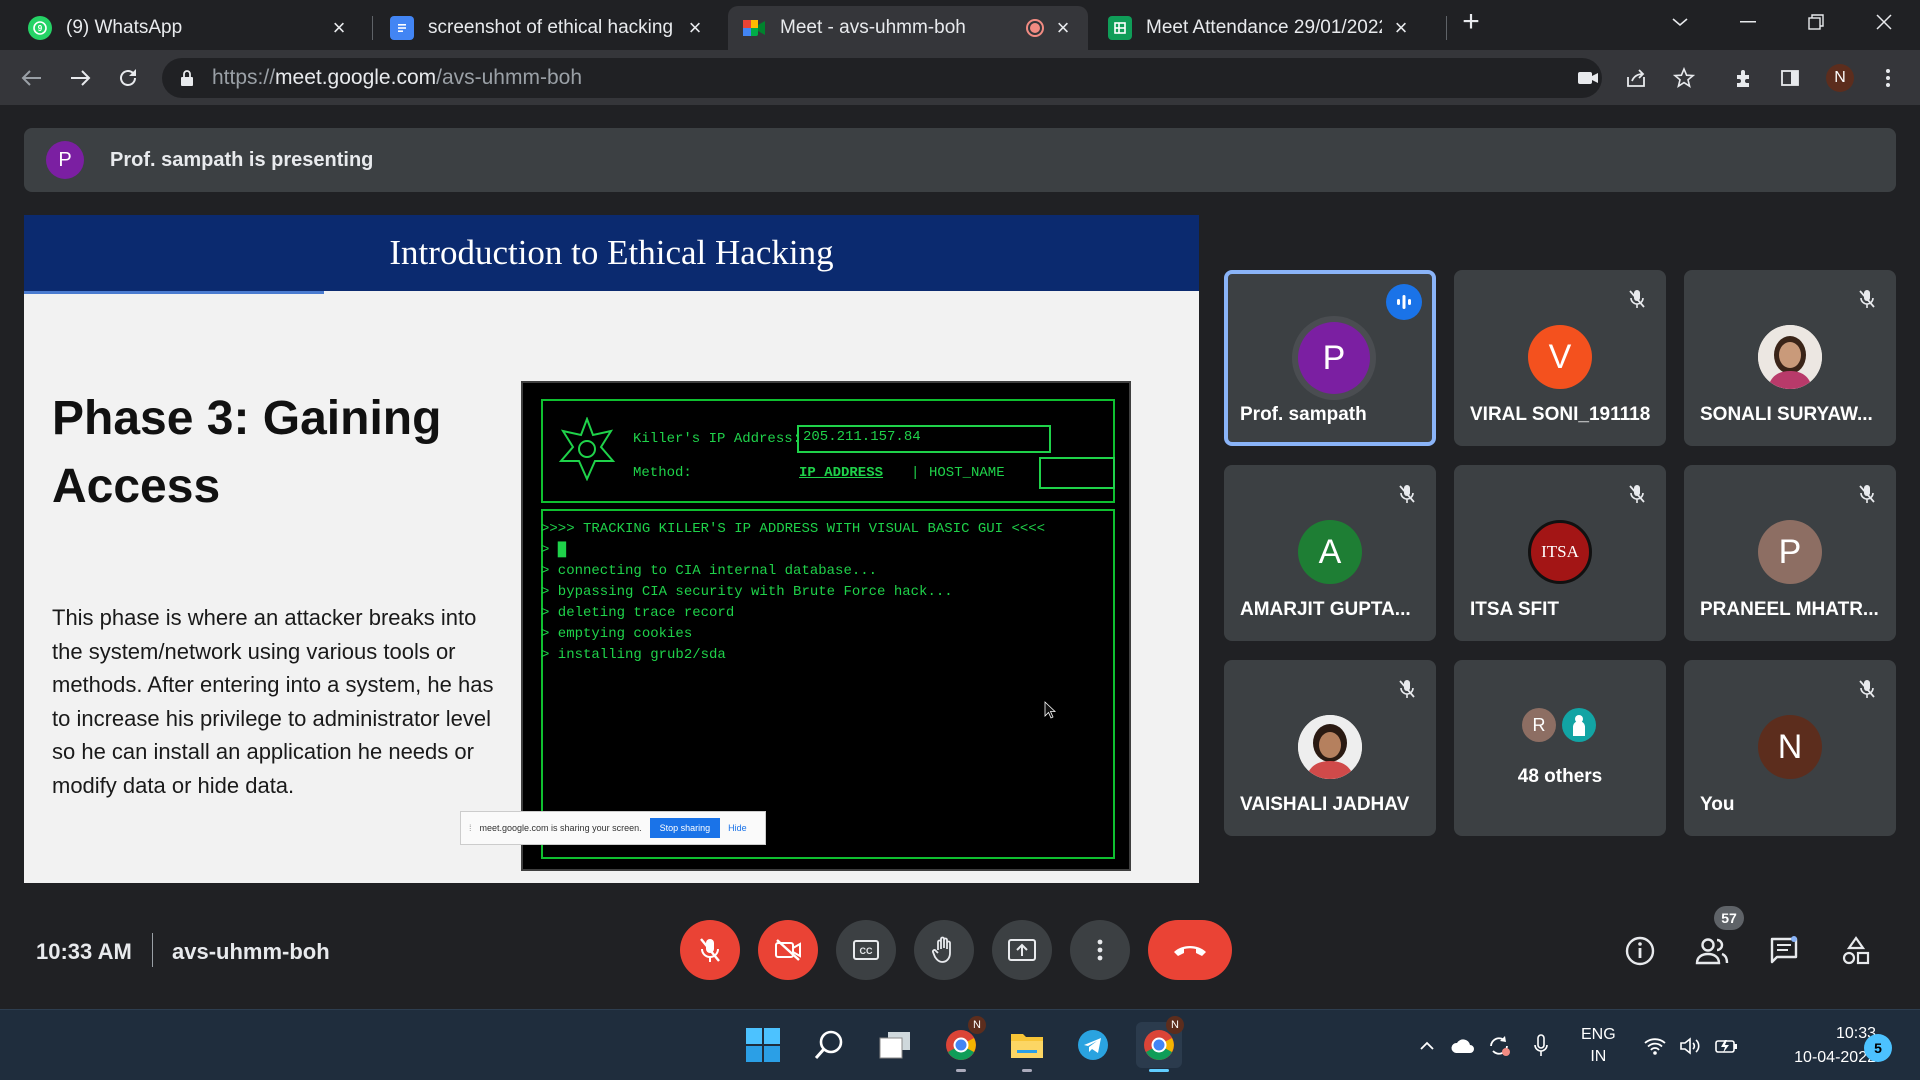 The image size is (1920, 1080). I want to click on tab-docs: screenshot of ethical hacking - G ×, so click(548, 28).